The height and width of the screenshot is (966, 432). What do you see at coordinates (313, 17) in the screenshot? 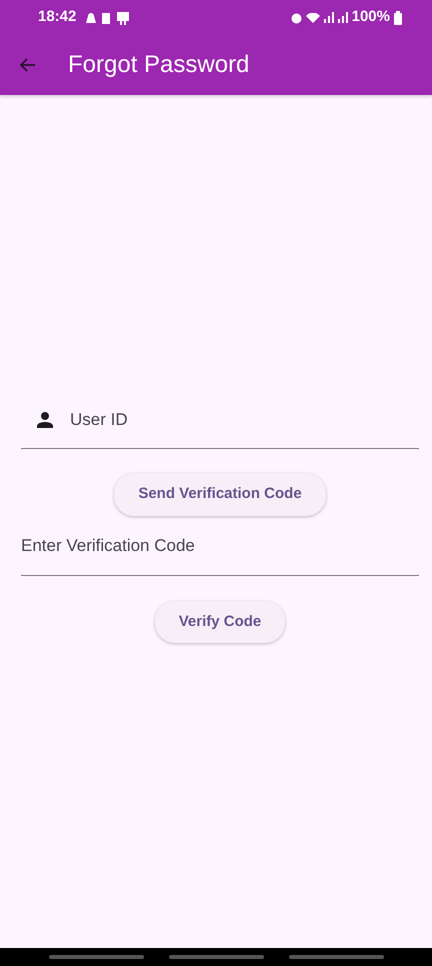
I see `wifi-icon` at bounding box center [313, 17].